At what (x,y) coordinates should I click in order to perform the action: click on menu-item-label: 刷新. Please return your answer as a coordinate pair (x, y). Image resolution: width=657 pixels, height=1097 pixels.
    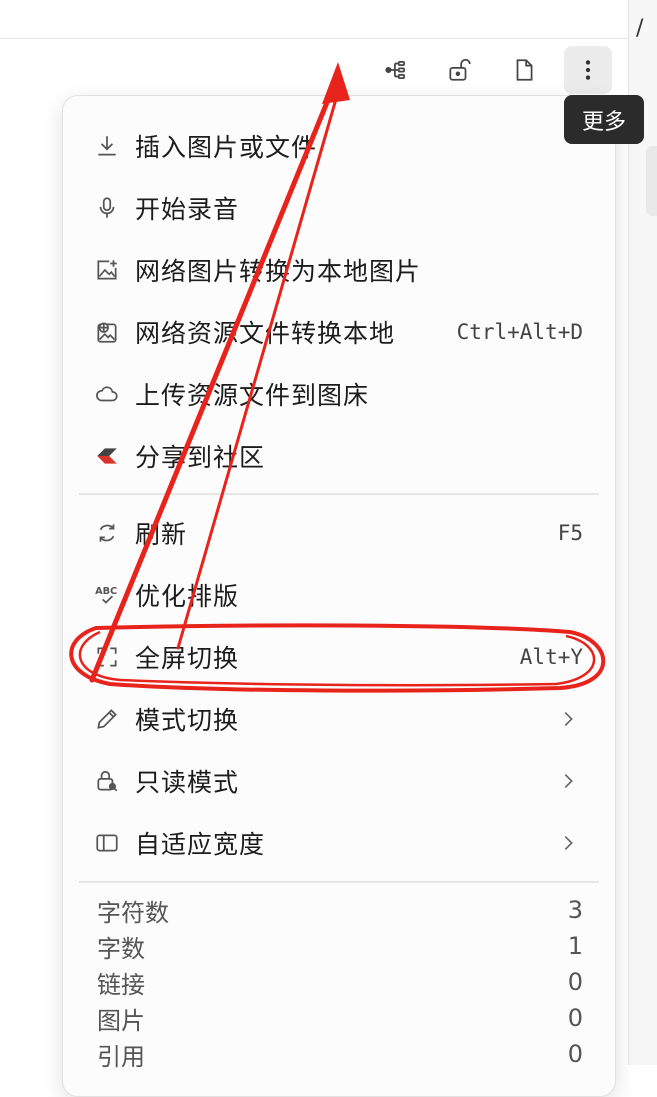
    Looking at the image, I should click on (161, 534).